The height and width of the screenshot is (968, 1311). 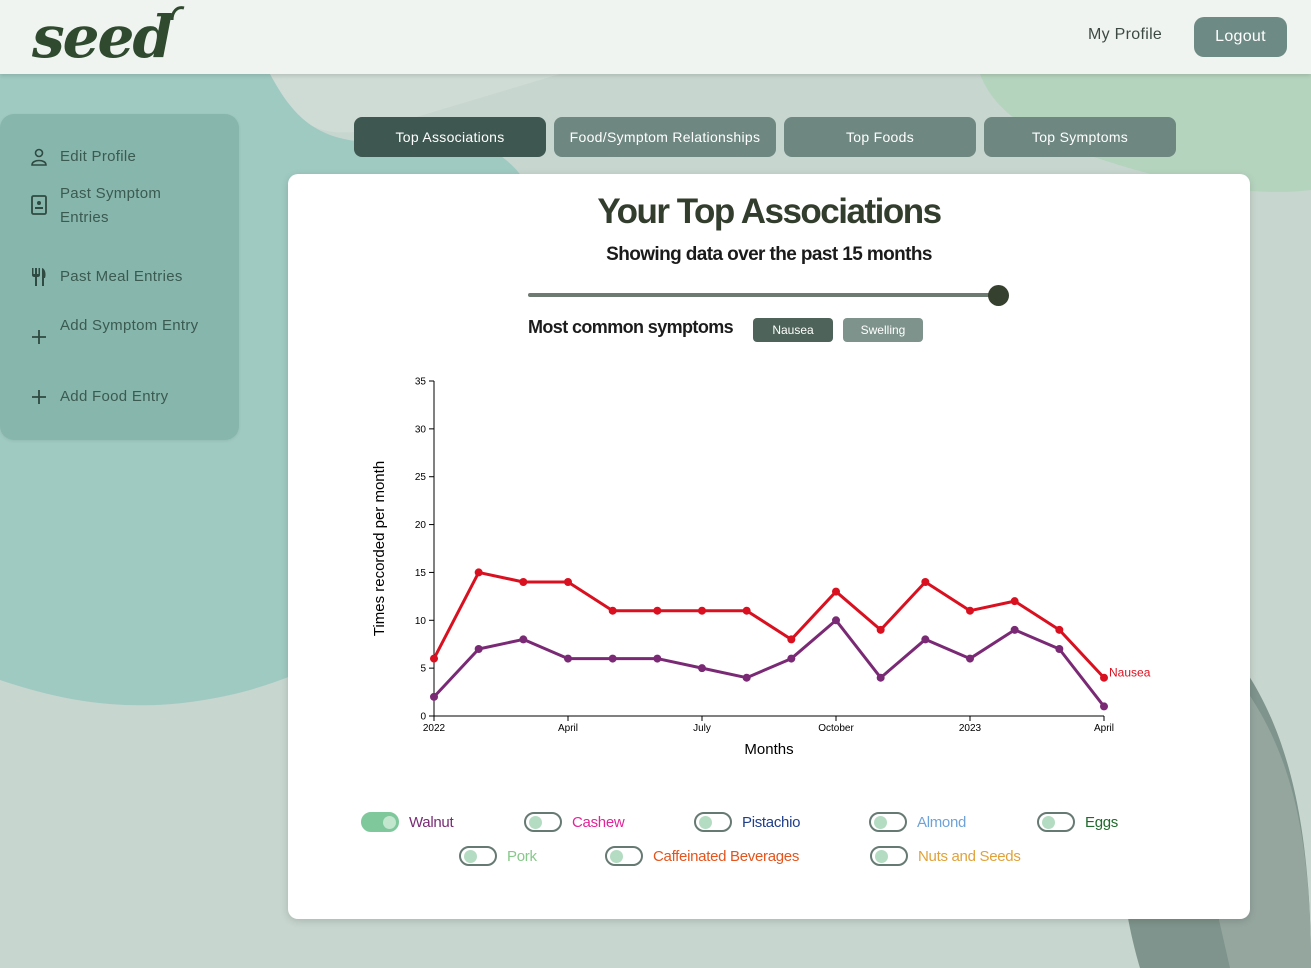 What do you see at coordinates (726, 856) in the screenshot?
I see `legend-label: Caffeinated Beverages` at bounding box center [726, 856].